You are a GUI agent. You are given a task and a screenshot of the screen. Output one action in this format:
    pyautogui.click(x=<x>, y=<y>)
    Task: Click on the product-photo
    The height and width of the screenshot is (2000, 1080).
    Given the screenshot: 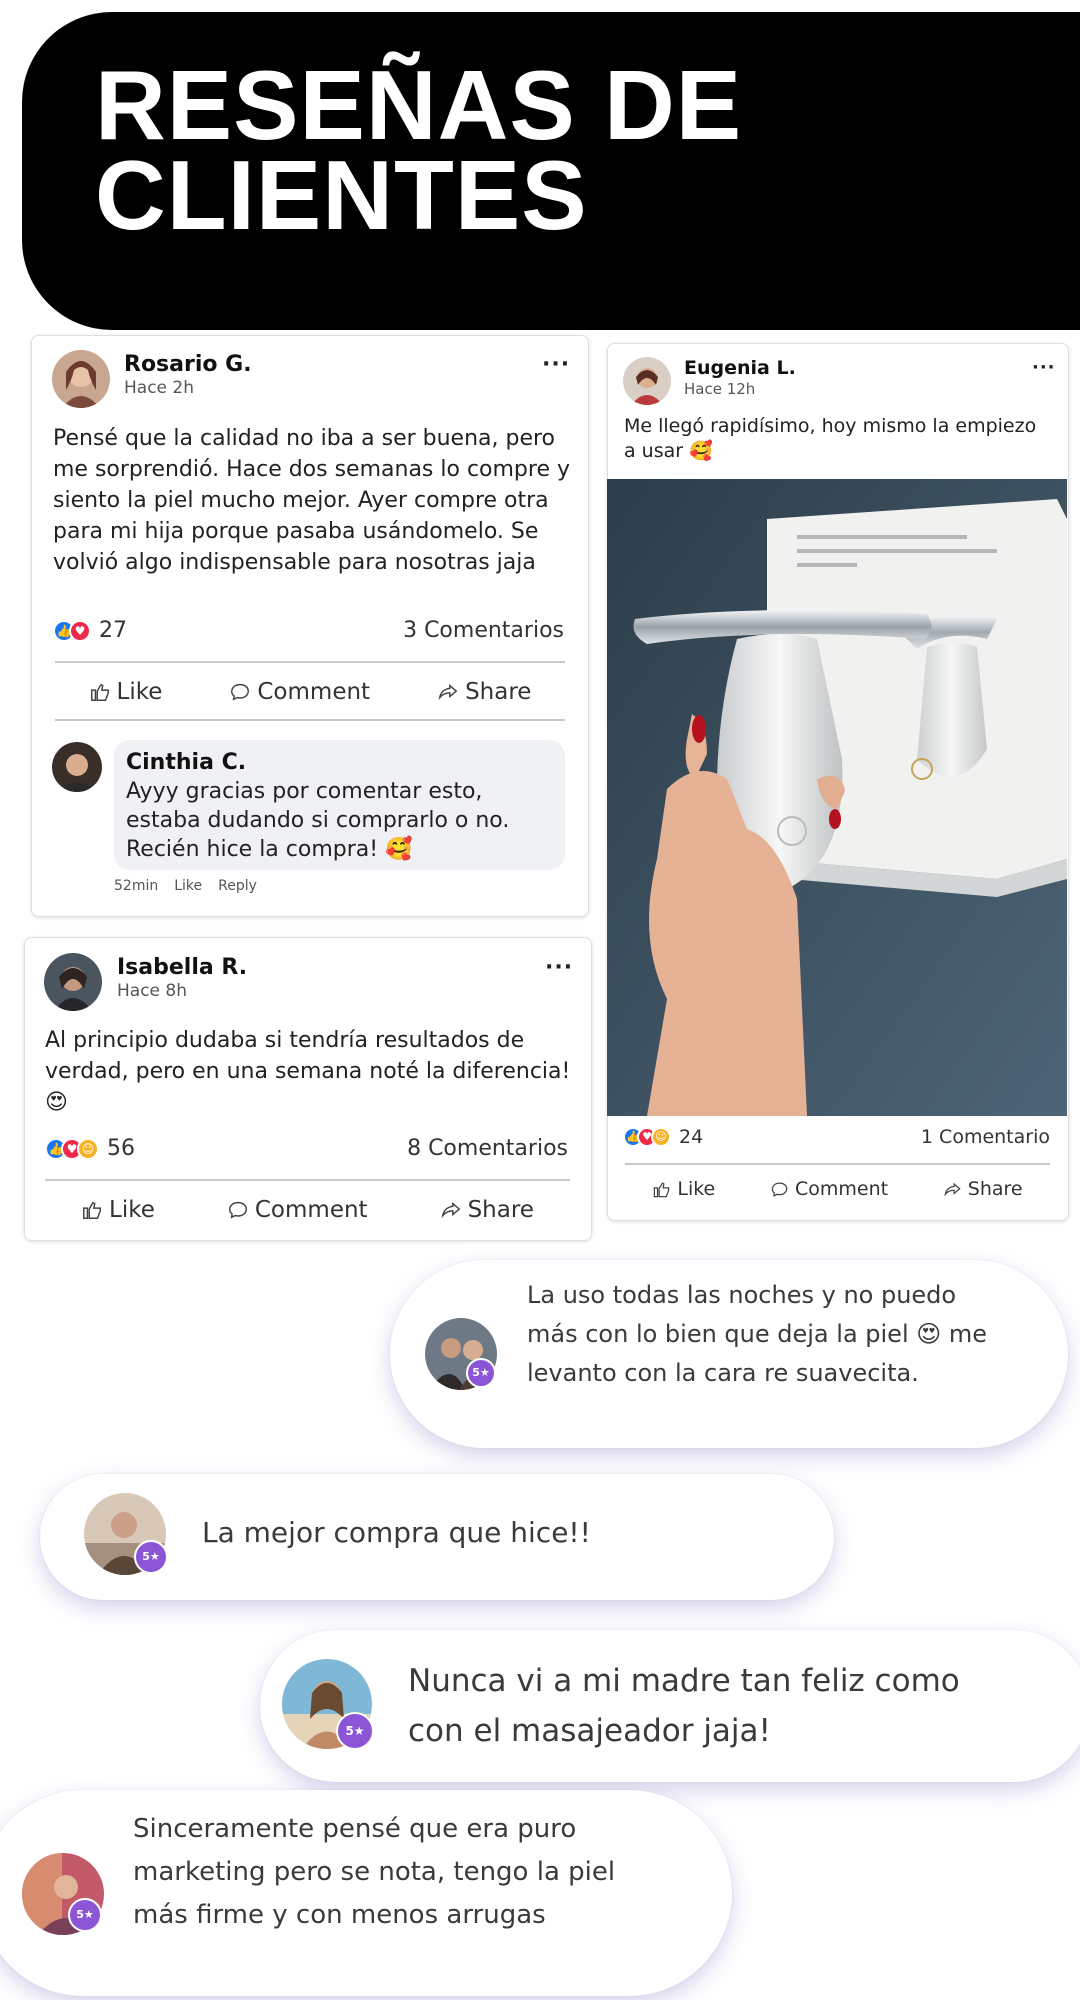 What is the action you would take?
    pyautogui.click(x=837, y=797)
    